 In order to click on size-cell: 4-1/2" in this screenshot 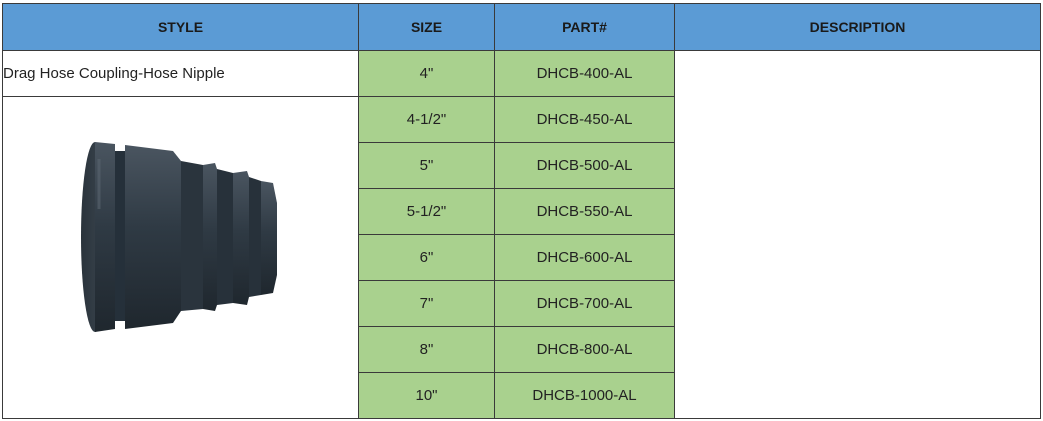, I will do `click(426, 119)`.